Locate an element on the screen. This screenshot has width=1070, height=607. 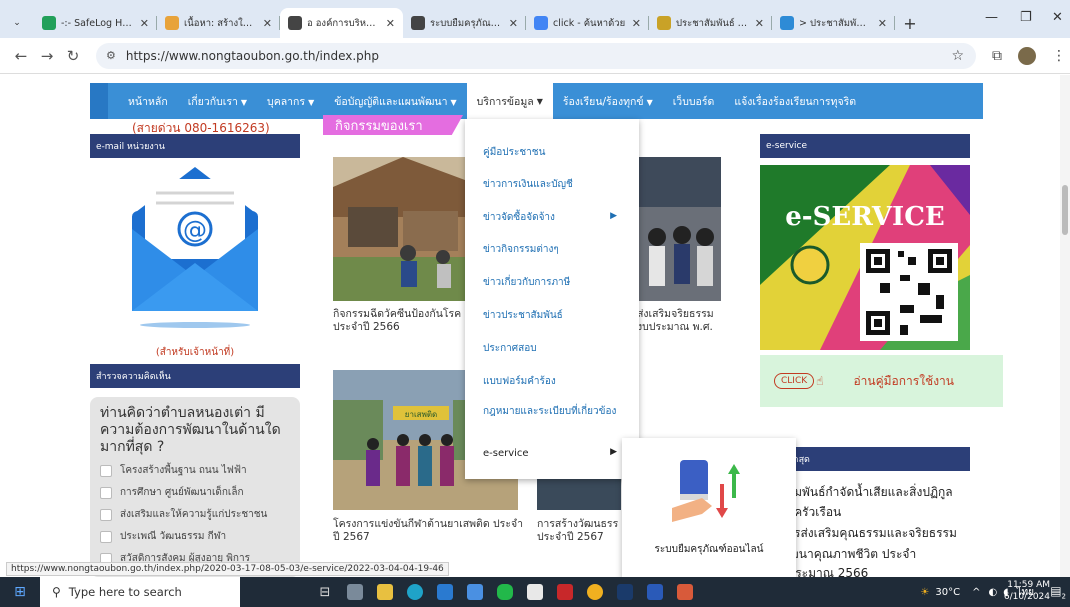
profile-avatar is located at coordinates (1027, 55).